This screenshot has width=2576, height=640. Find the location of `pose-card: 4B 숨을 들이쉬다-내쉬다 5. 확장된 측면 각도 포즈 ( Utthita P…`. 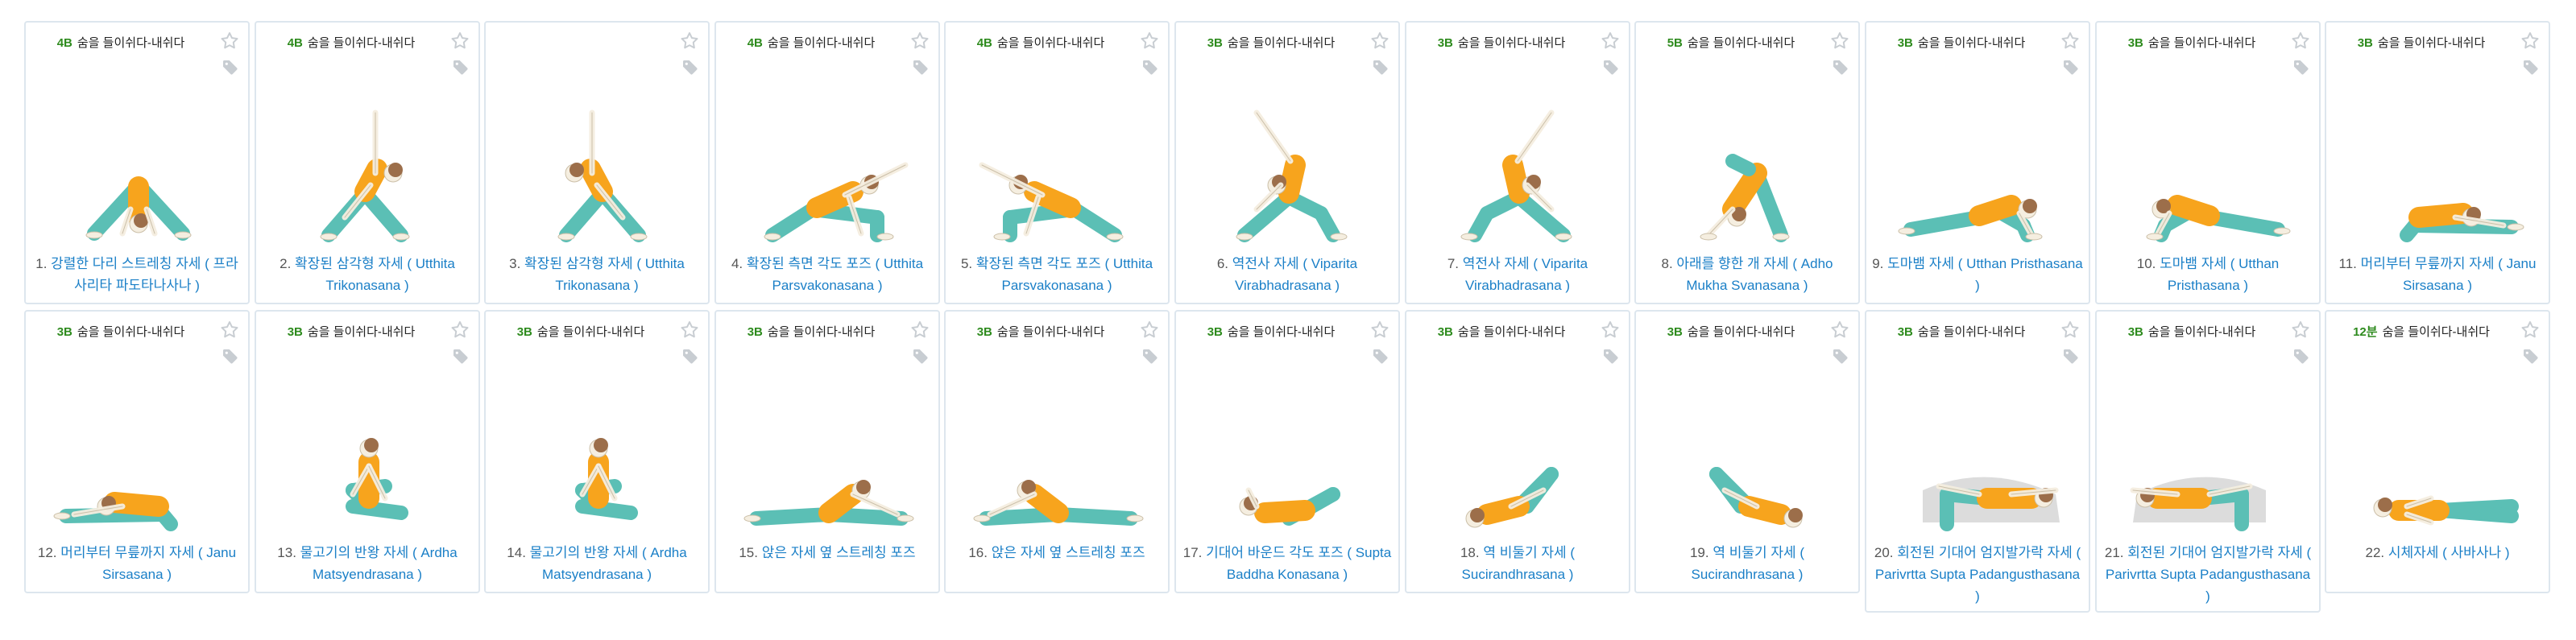

pose-card: 4B 숨을 들이쉬다-내쉬다 5. 확장된 측면 각도 포즈 ( Utthita P… is located at coordinates (1057, 162).